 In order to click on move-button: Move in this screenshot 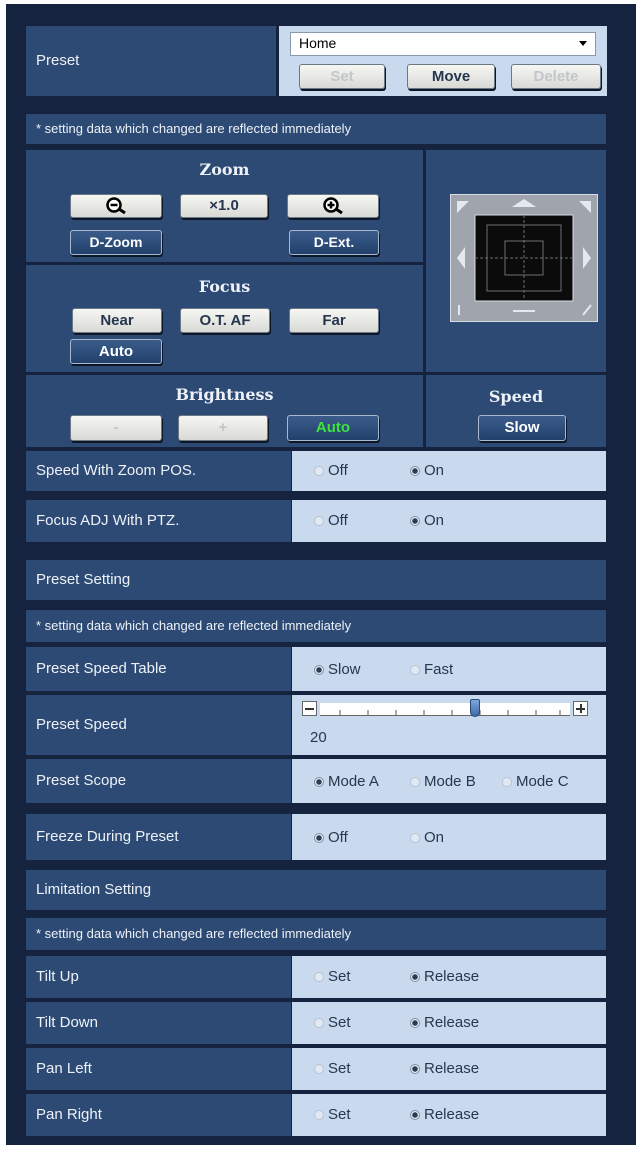, I will do `click(451, 76)`.